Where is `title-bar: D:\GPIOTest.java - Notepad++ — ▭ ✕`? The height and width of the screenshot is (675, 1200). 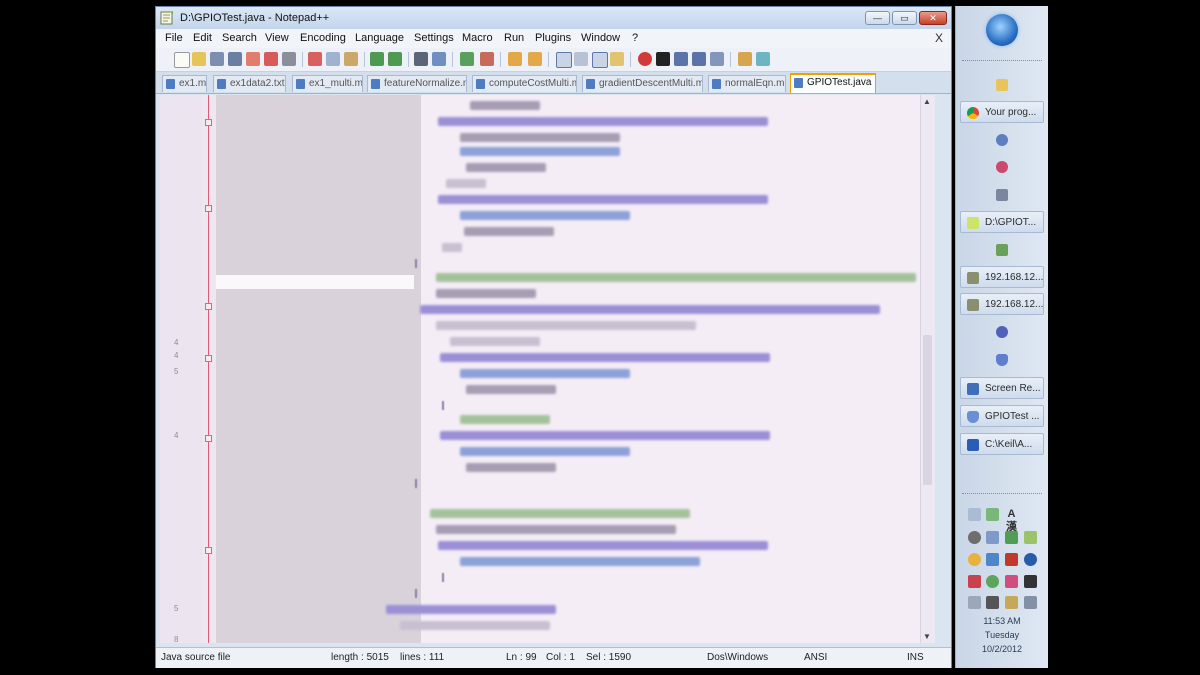 title-bar: D:\GPIOTest.java - Notepad++ — ▭ ✕ is located at coordinates (553, 18).